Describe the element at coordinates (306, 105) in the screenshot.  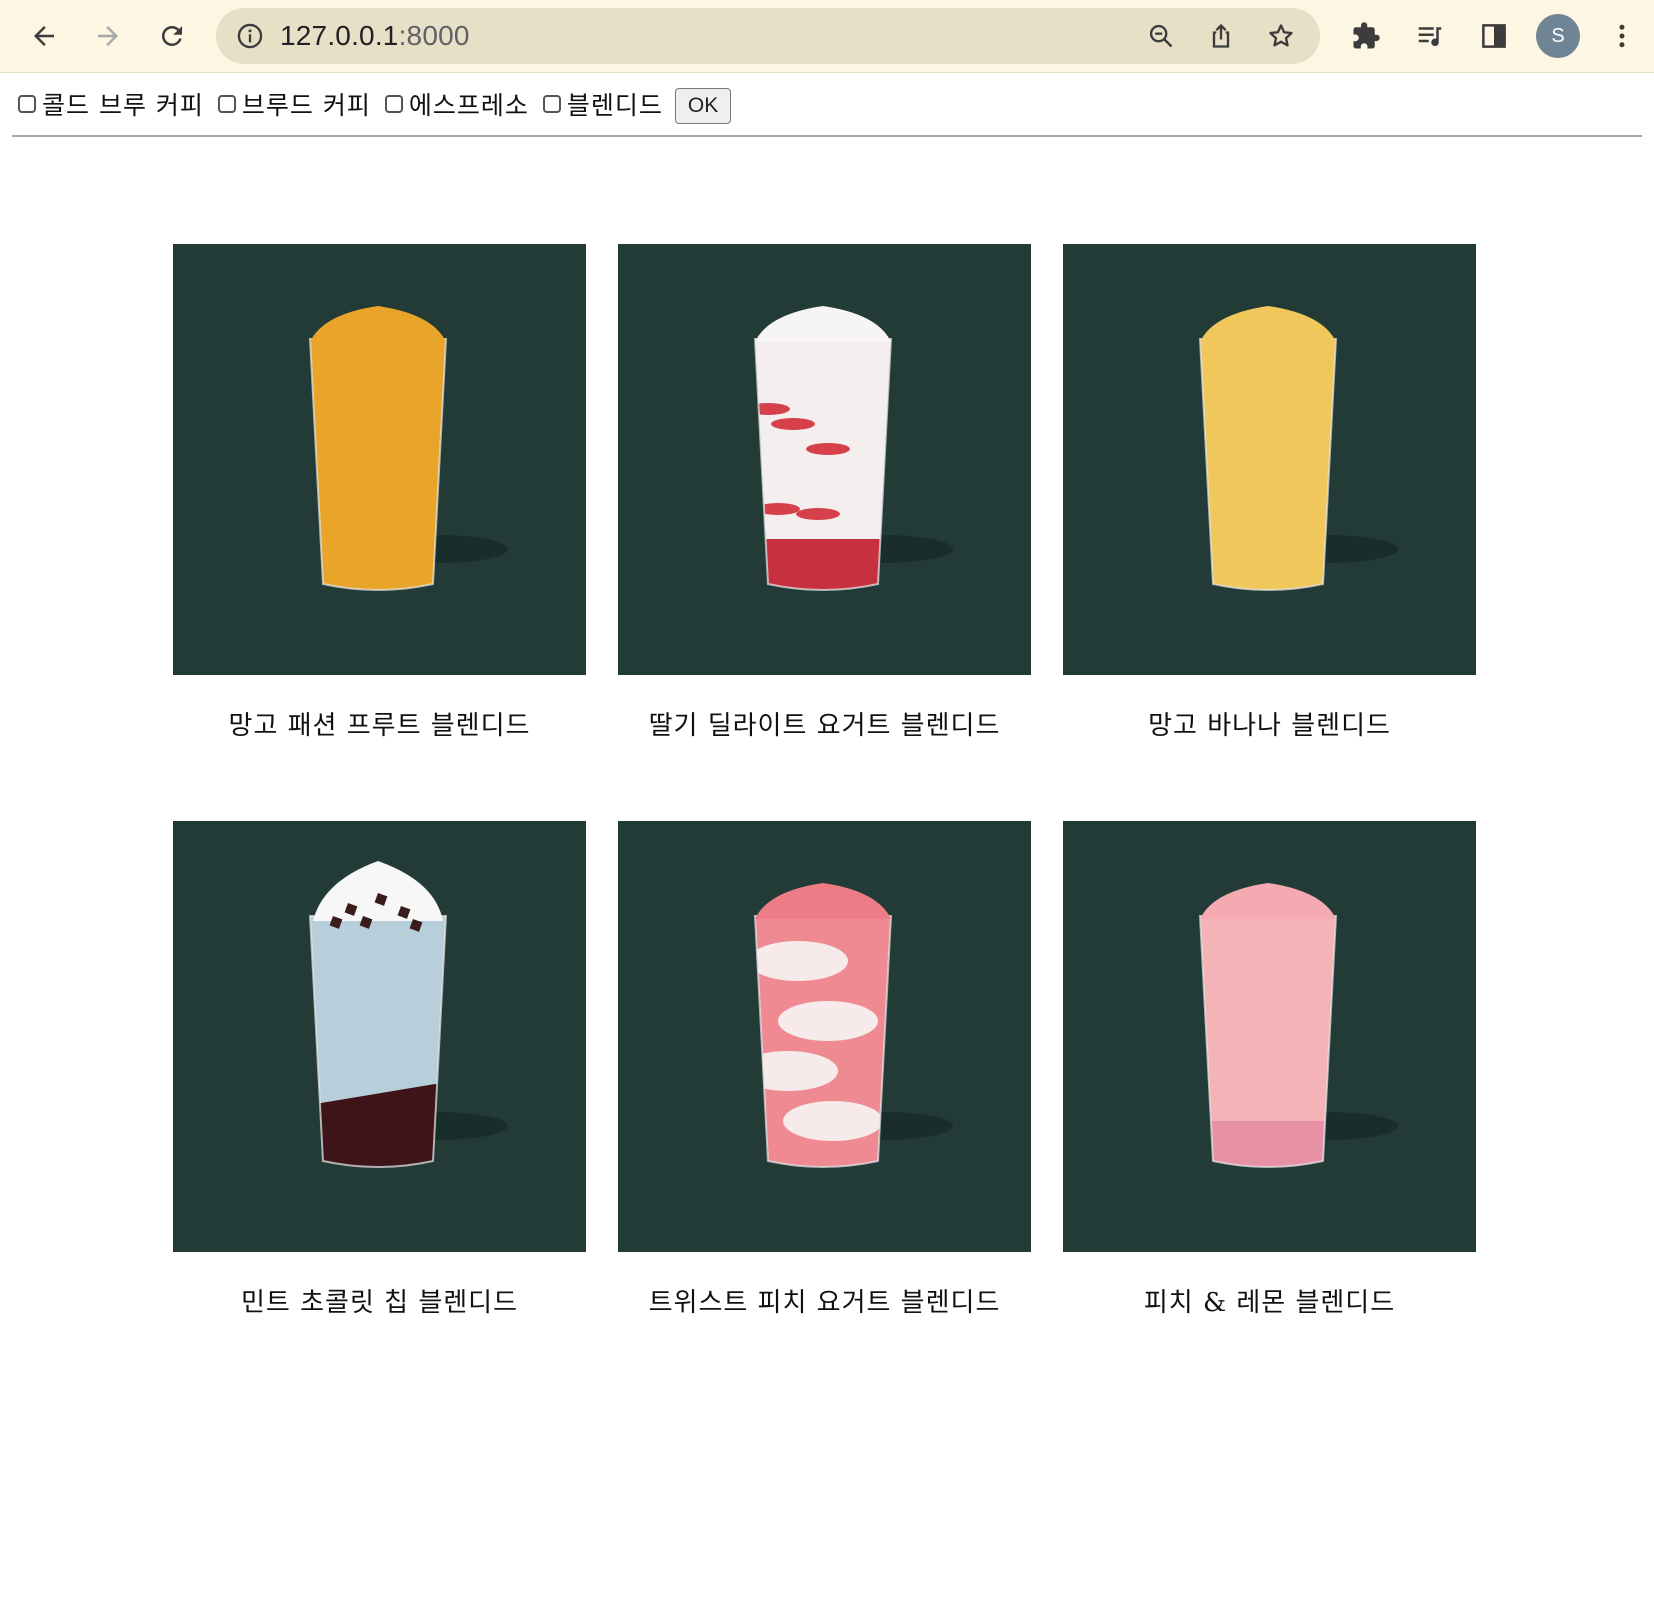
I see `filter-label: 브루드 커피` at that location.